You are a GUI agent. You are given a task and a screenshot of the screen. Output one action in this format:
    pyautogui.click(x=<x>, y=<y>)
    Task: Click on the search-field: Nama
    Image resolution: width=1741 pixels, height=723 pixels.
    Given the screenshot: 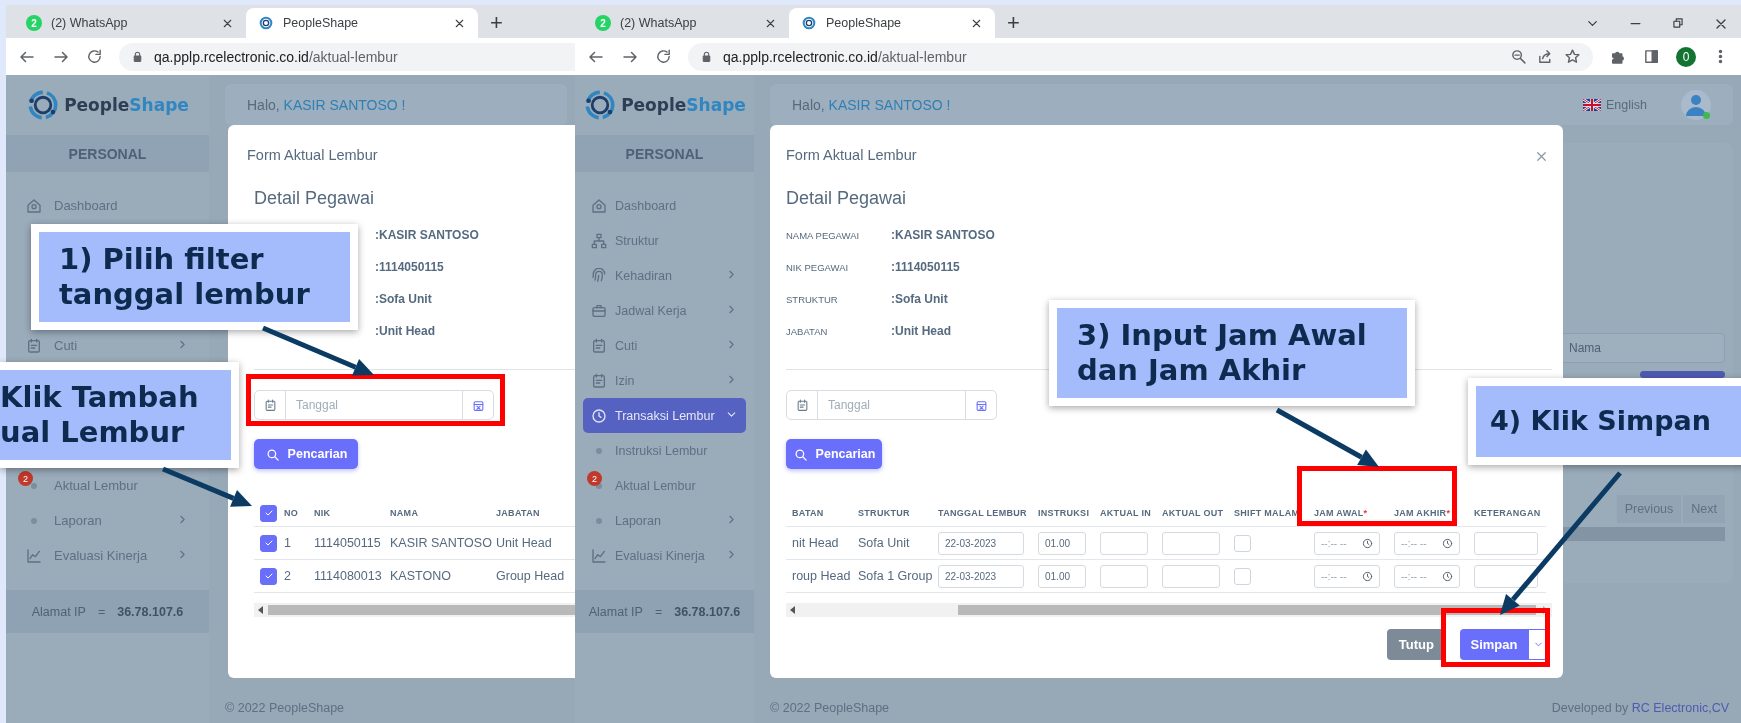 What is the action you would take?
    pyautogui.click(x=1642, y=348)
    